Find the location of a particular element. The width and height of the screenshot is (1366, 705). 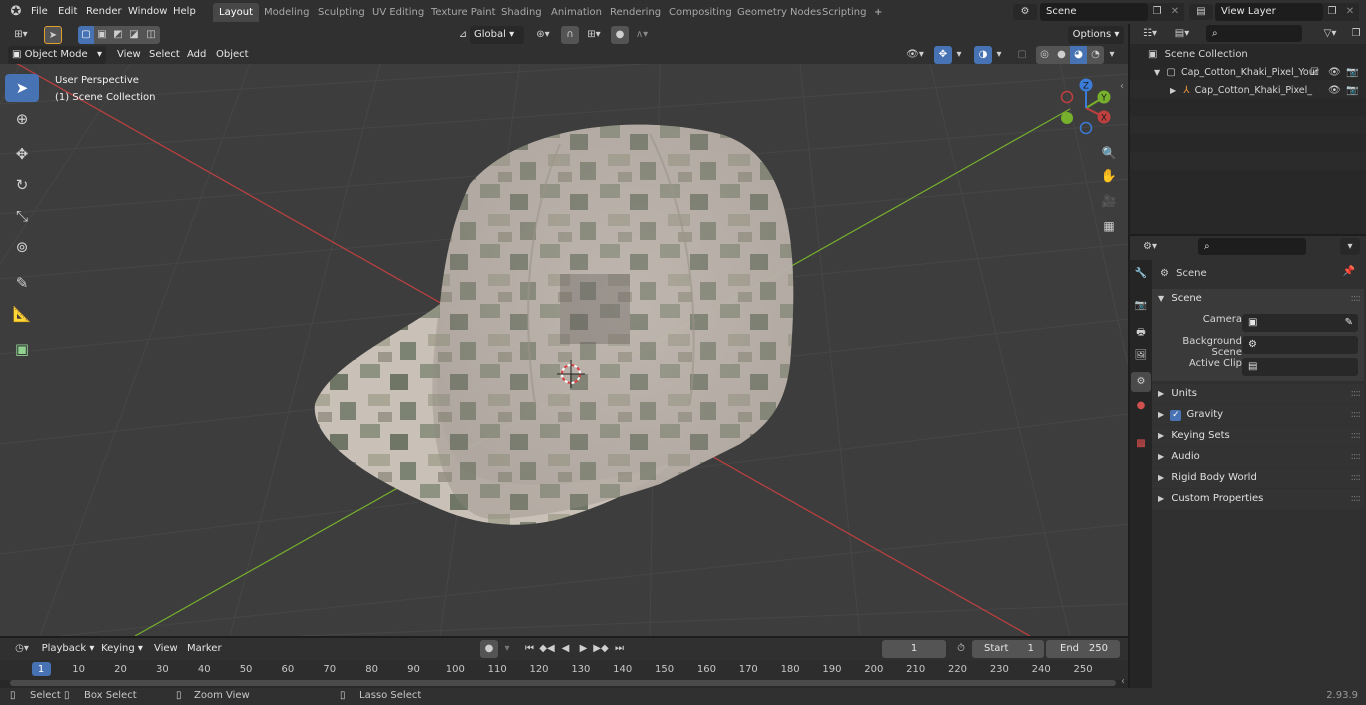

menu-render: Render is located at coordinates (104, 12).